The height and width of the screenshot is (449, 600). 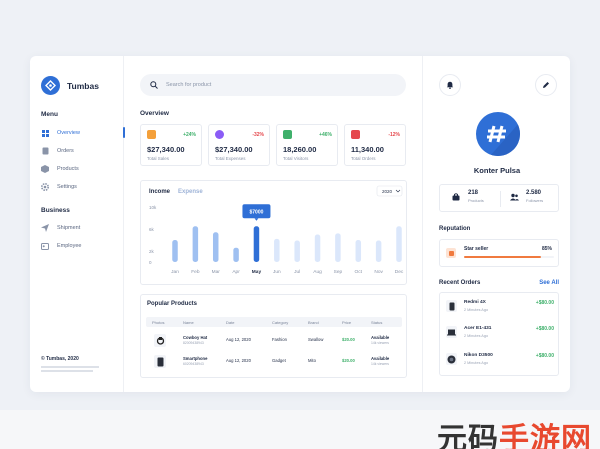 I want to click on sidebar-item-overview: Overview, so click(x=83, y=132).